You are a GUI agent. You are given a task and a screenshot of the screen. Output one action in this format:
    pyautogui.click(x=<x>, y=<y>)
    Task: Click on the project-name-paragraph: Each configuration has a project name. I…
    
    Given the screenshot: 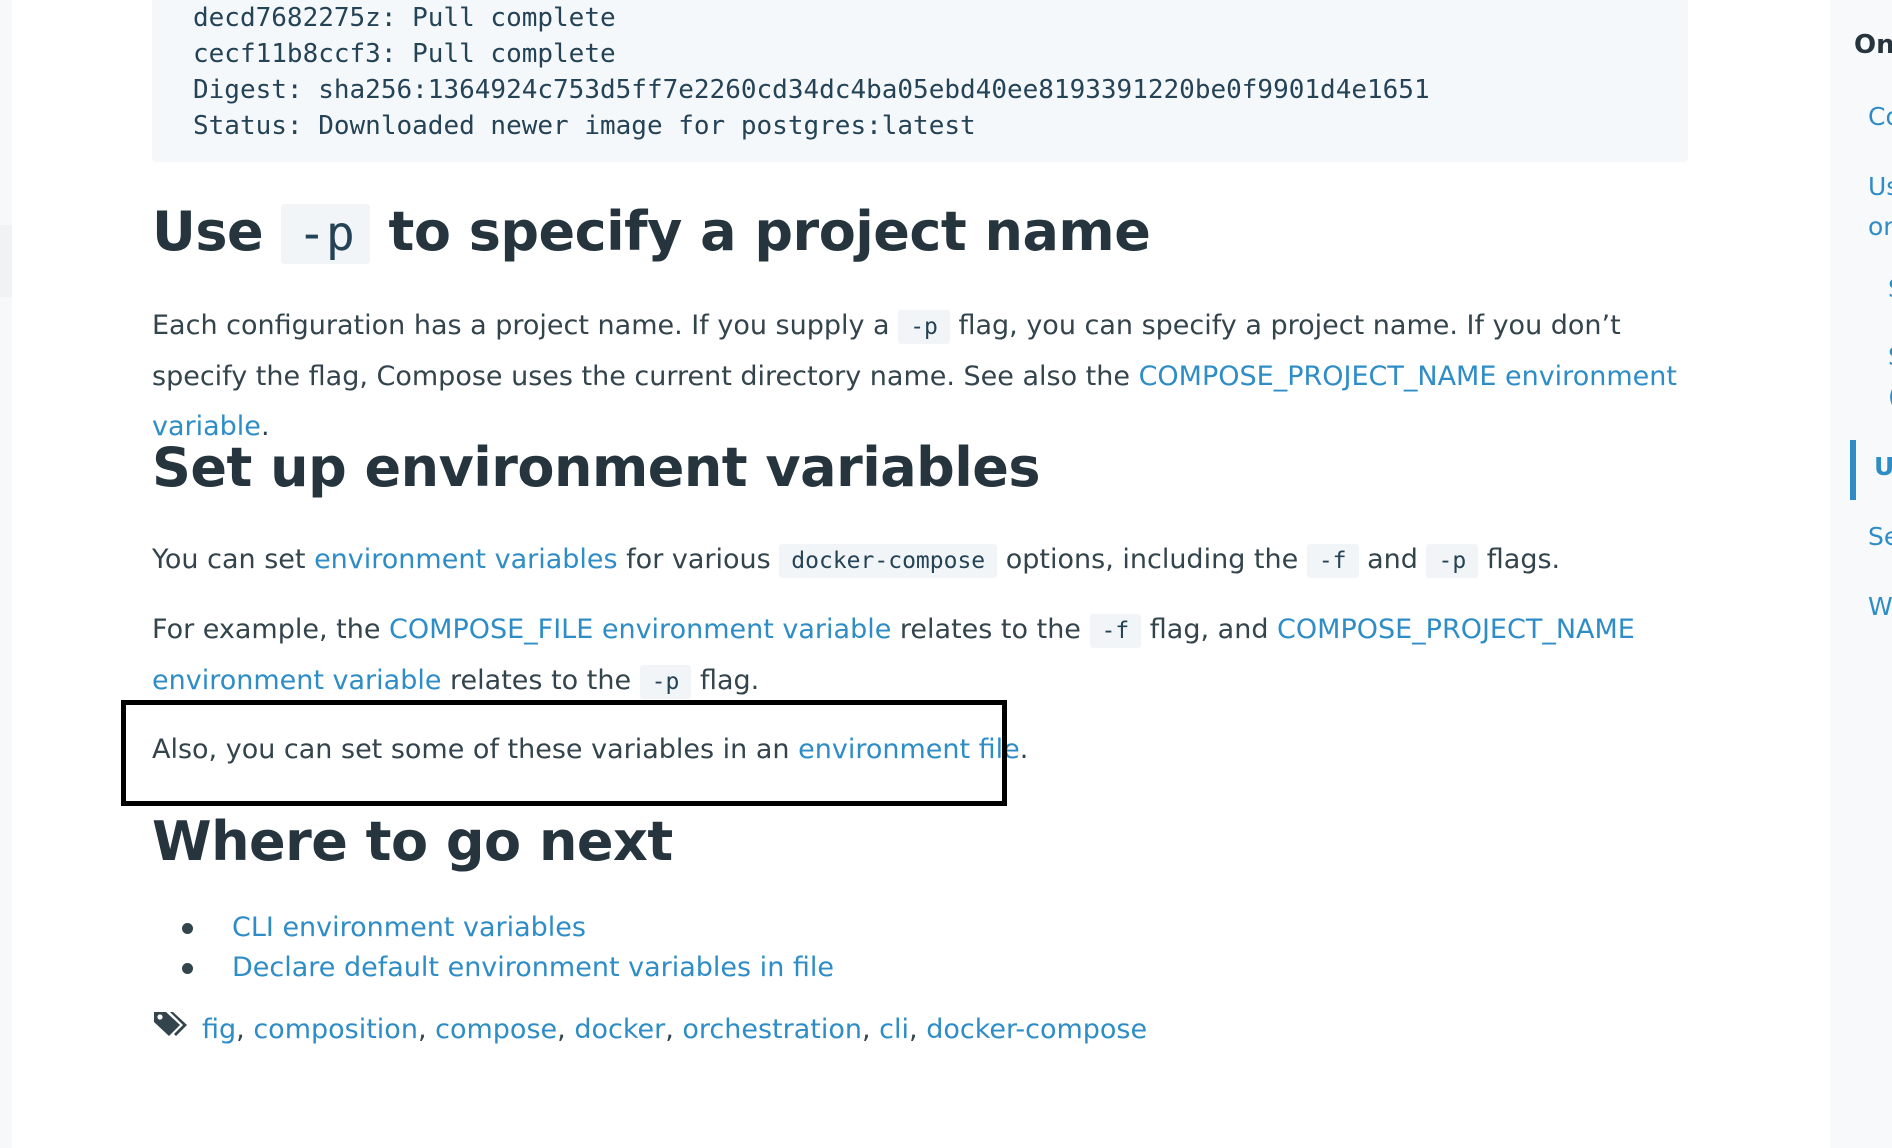 What is the action you would take?
    pyautogui.click(x=914, y=376)
    